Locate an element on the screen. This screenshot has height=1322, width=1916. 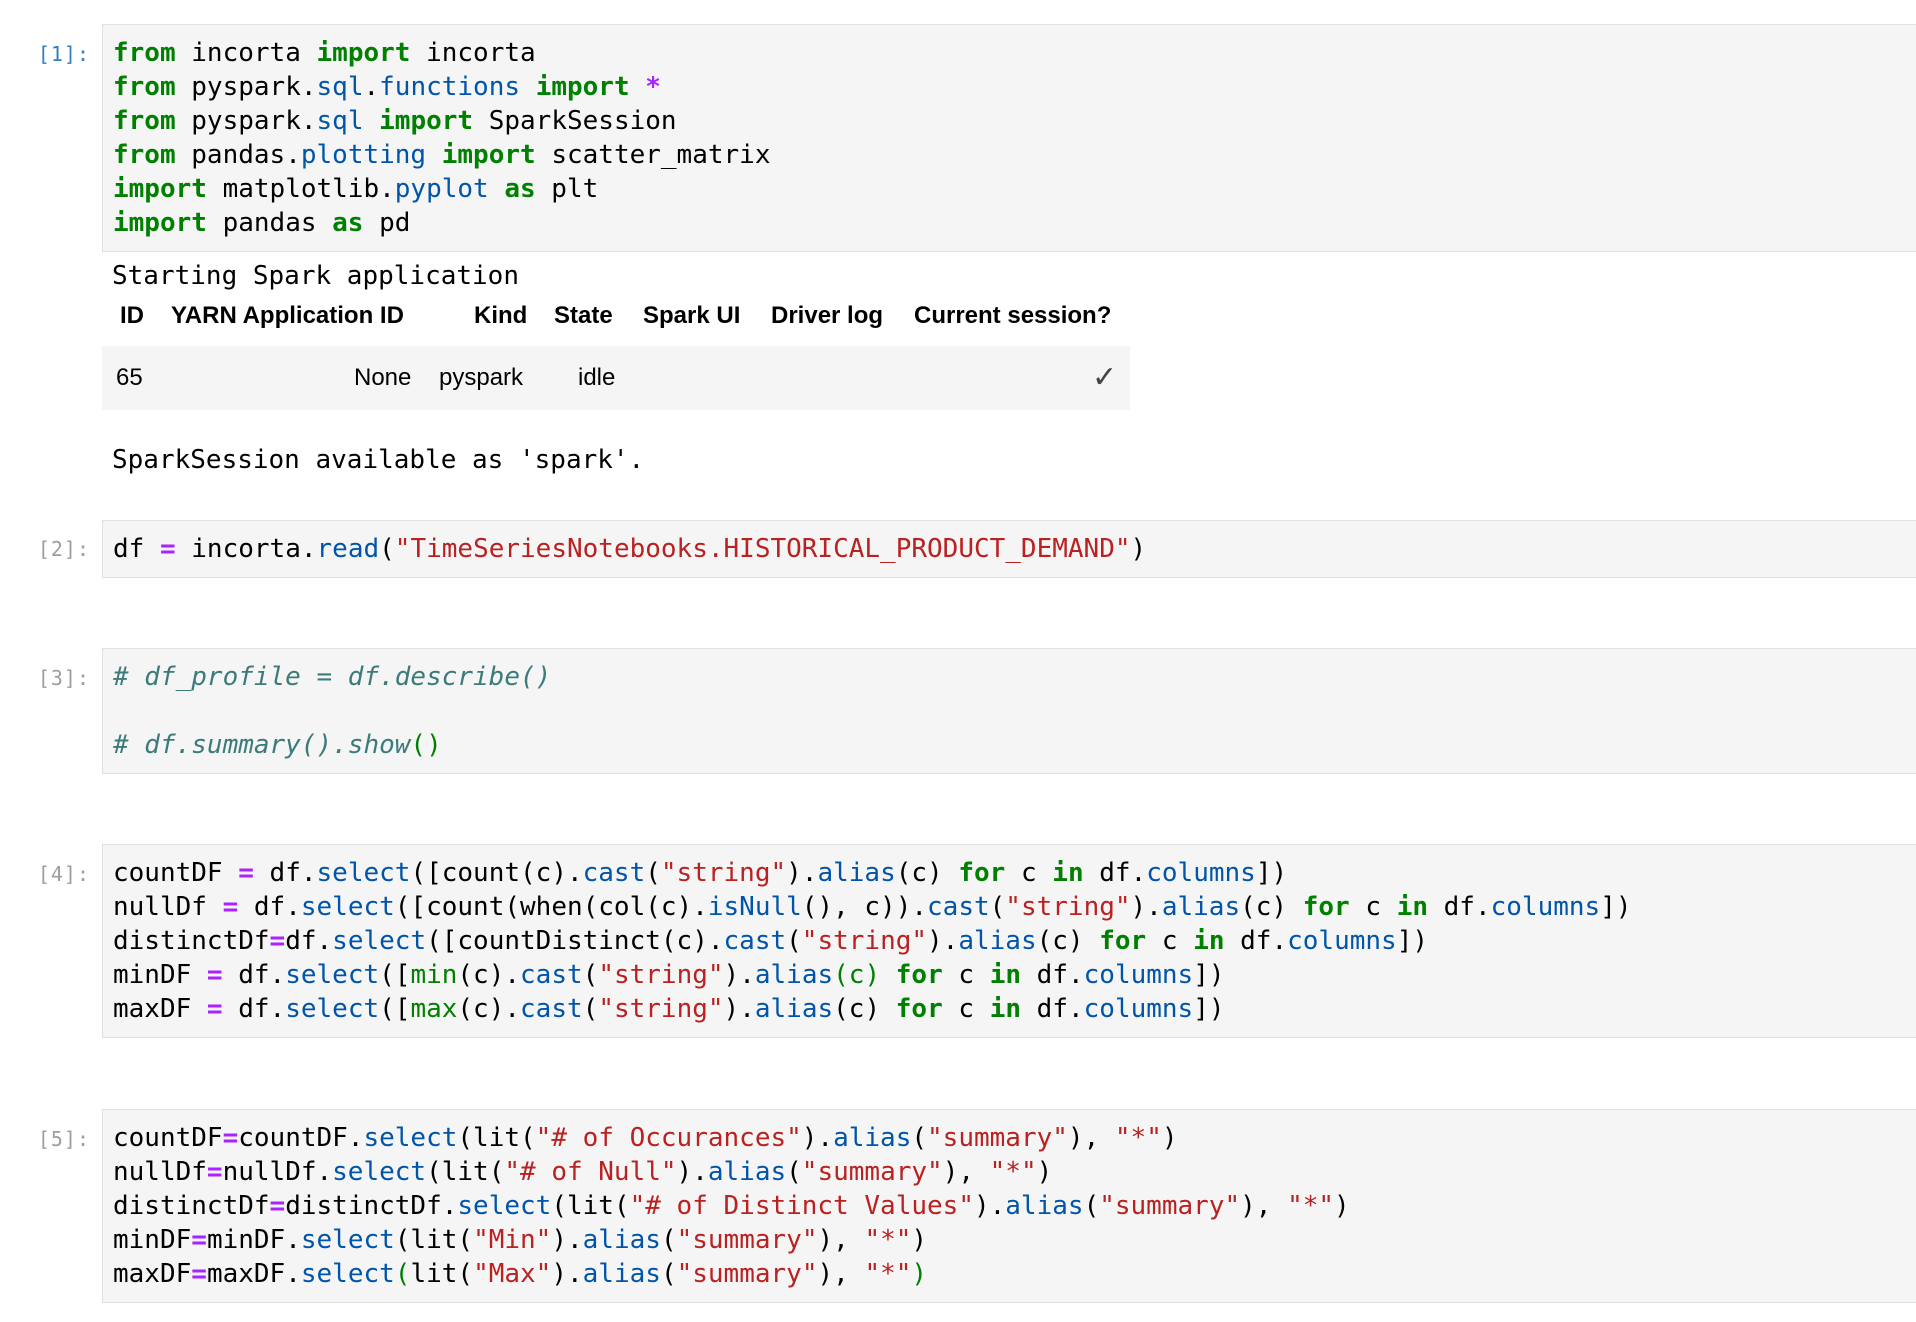
code-token: plotting is located at coordinates (363, 155).